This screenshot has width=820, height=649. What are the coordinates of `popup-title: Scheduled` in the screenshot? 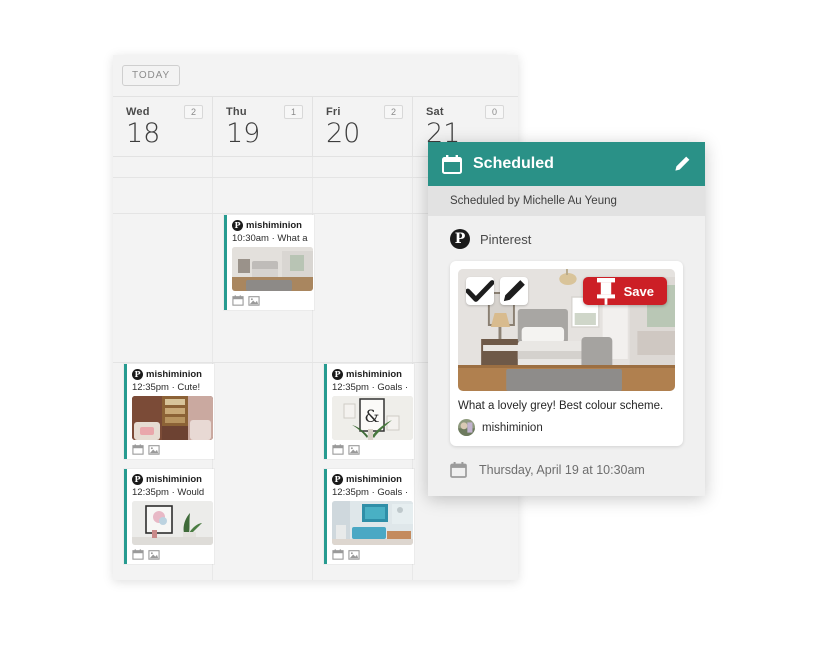 It's located at (513, 163).